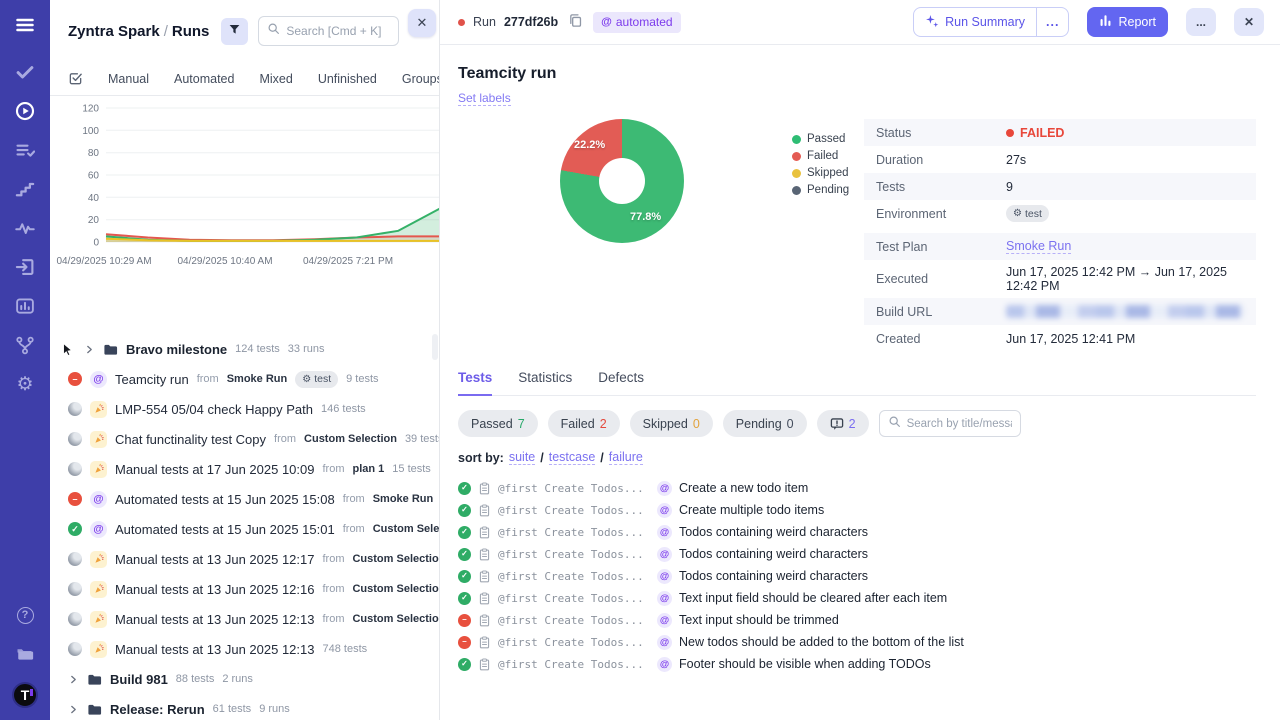 This screenshot has width=1280, height=720. Describe the element at coordinates (25, 150) in the screenshot. I see `checklist-icon` at that location.